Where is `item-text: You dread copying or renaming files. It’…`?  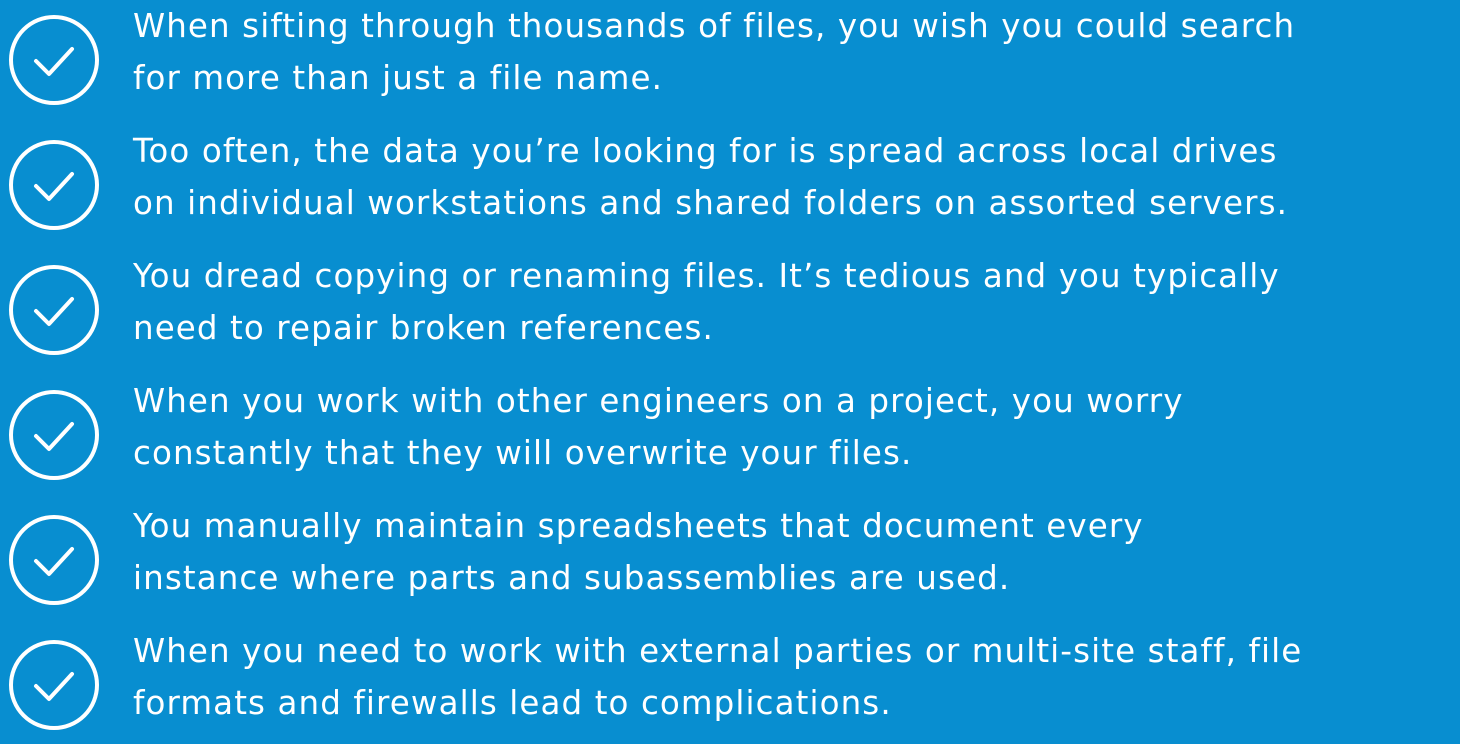
item-text: You dread copying or renaming files. It’… is located at coordinates (796, 302).